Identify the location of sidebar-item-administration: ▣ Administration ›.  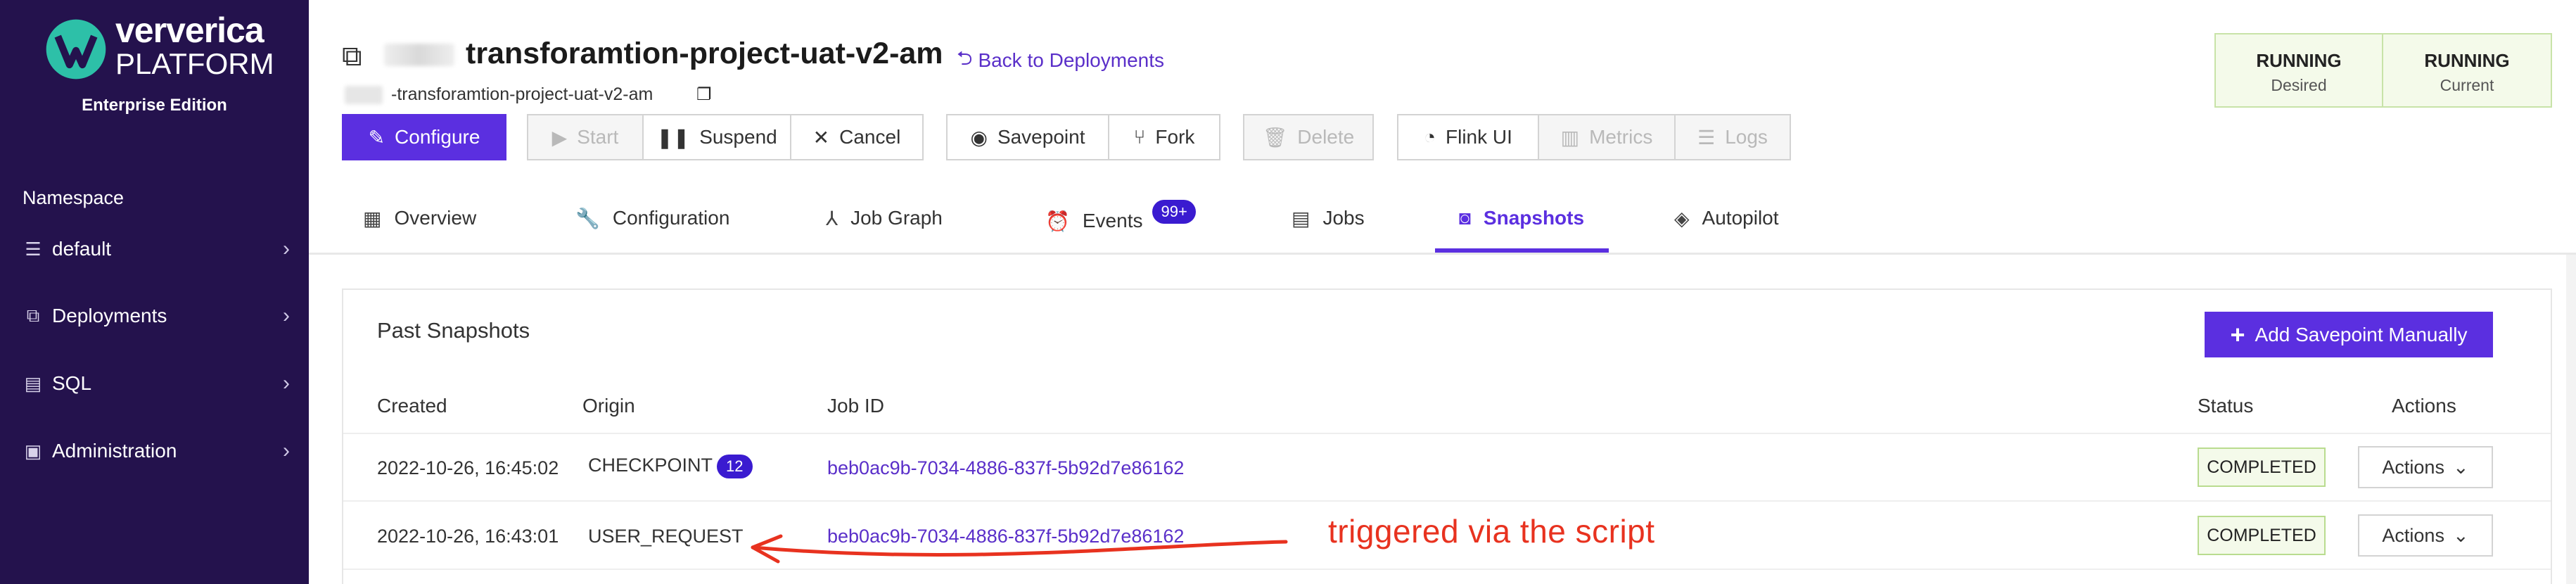
(156, 451).